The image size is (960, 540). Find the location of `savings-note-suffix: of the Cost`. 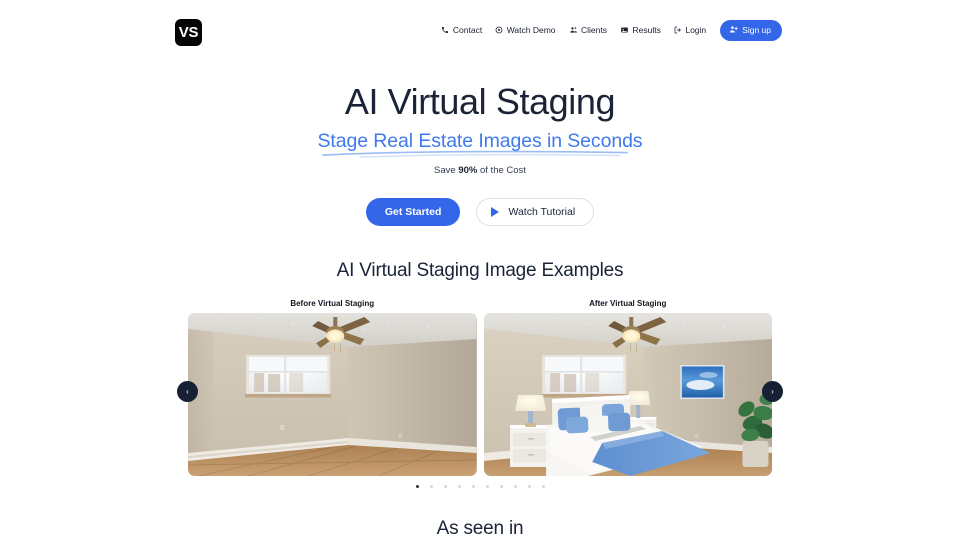

savings-note-suffix: of the Cost is located at coordinates (501, 170).